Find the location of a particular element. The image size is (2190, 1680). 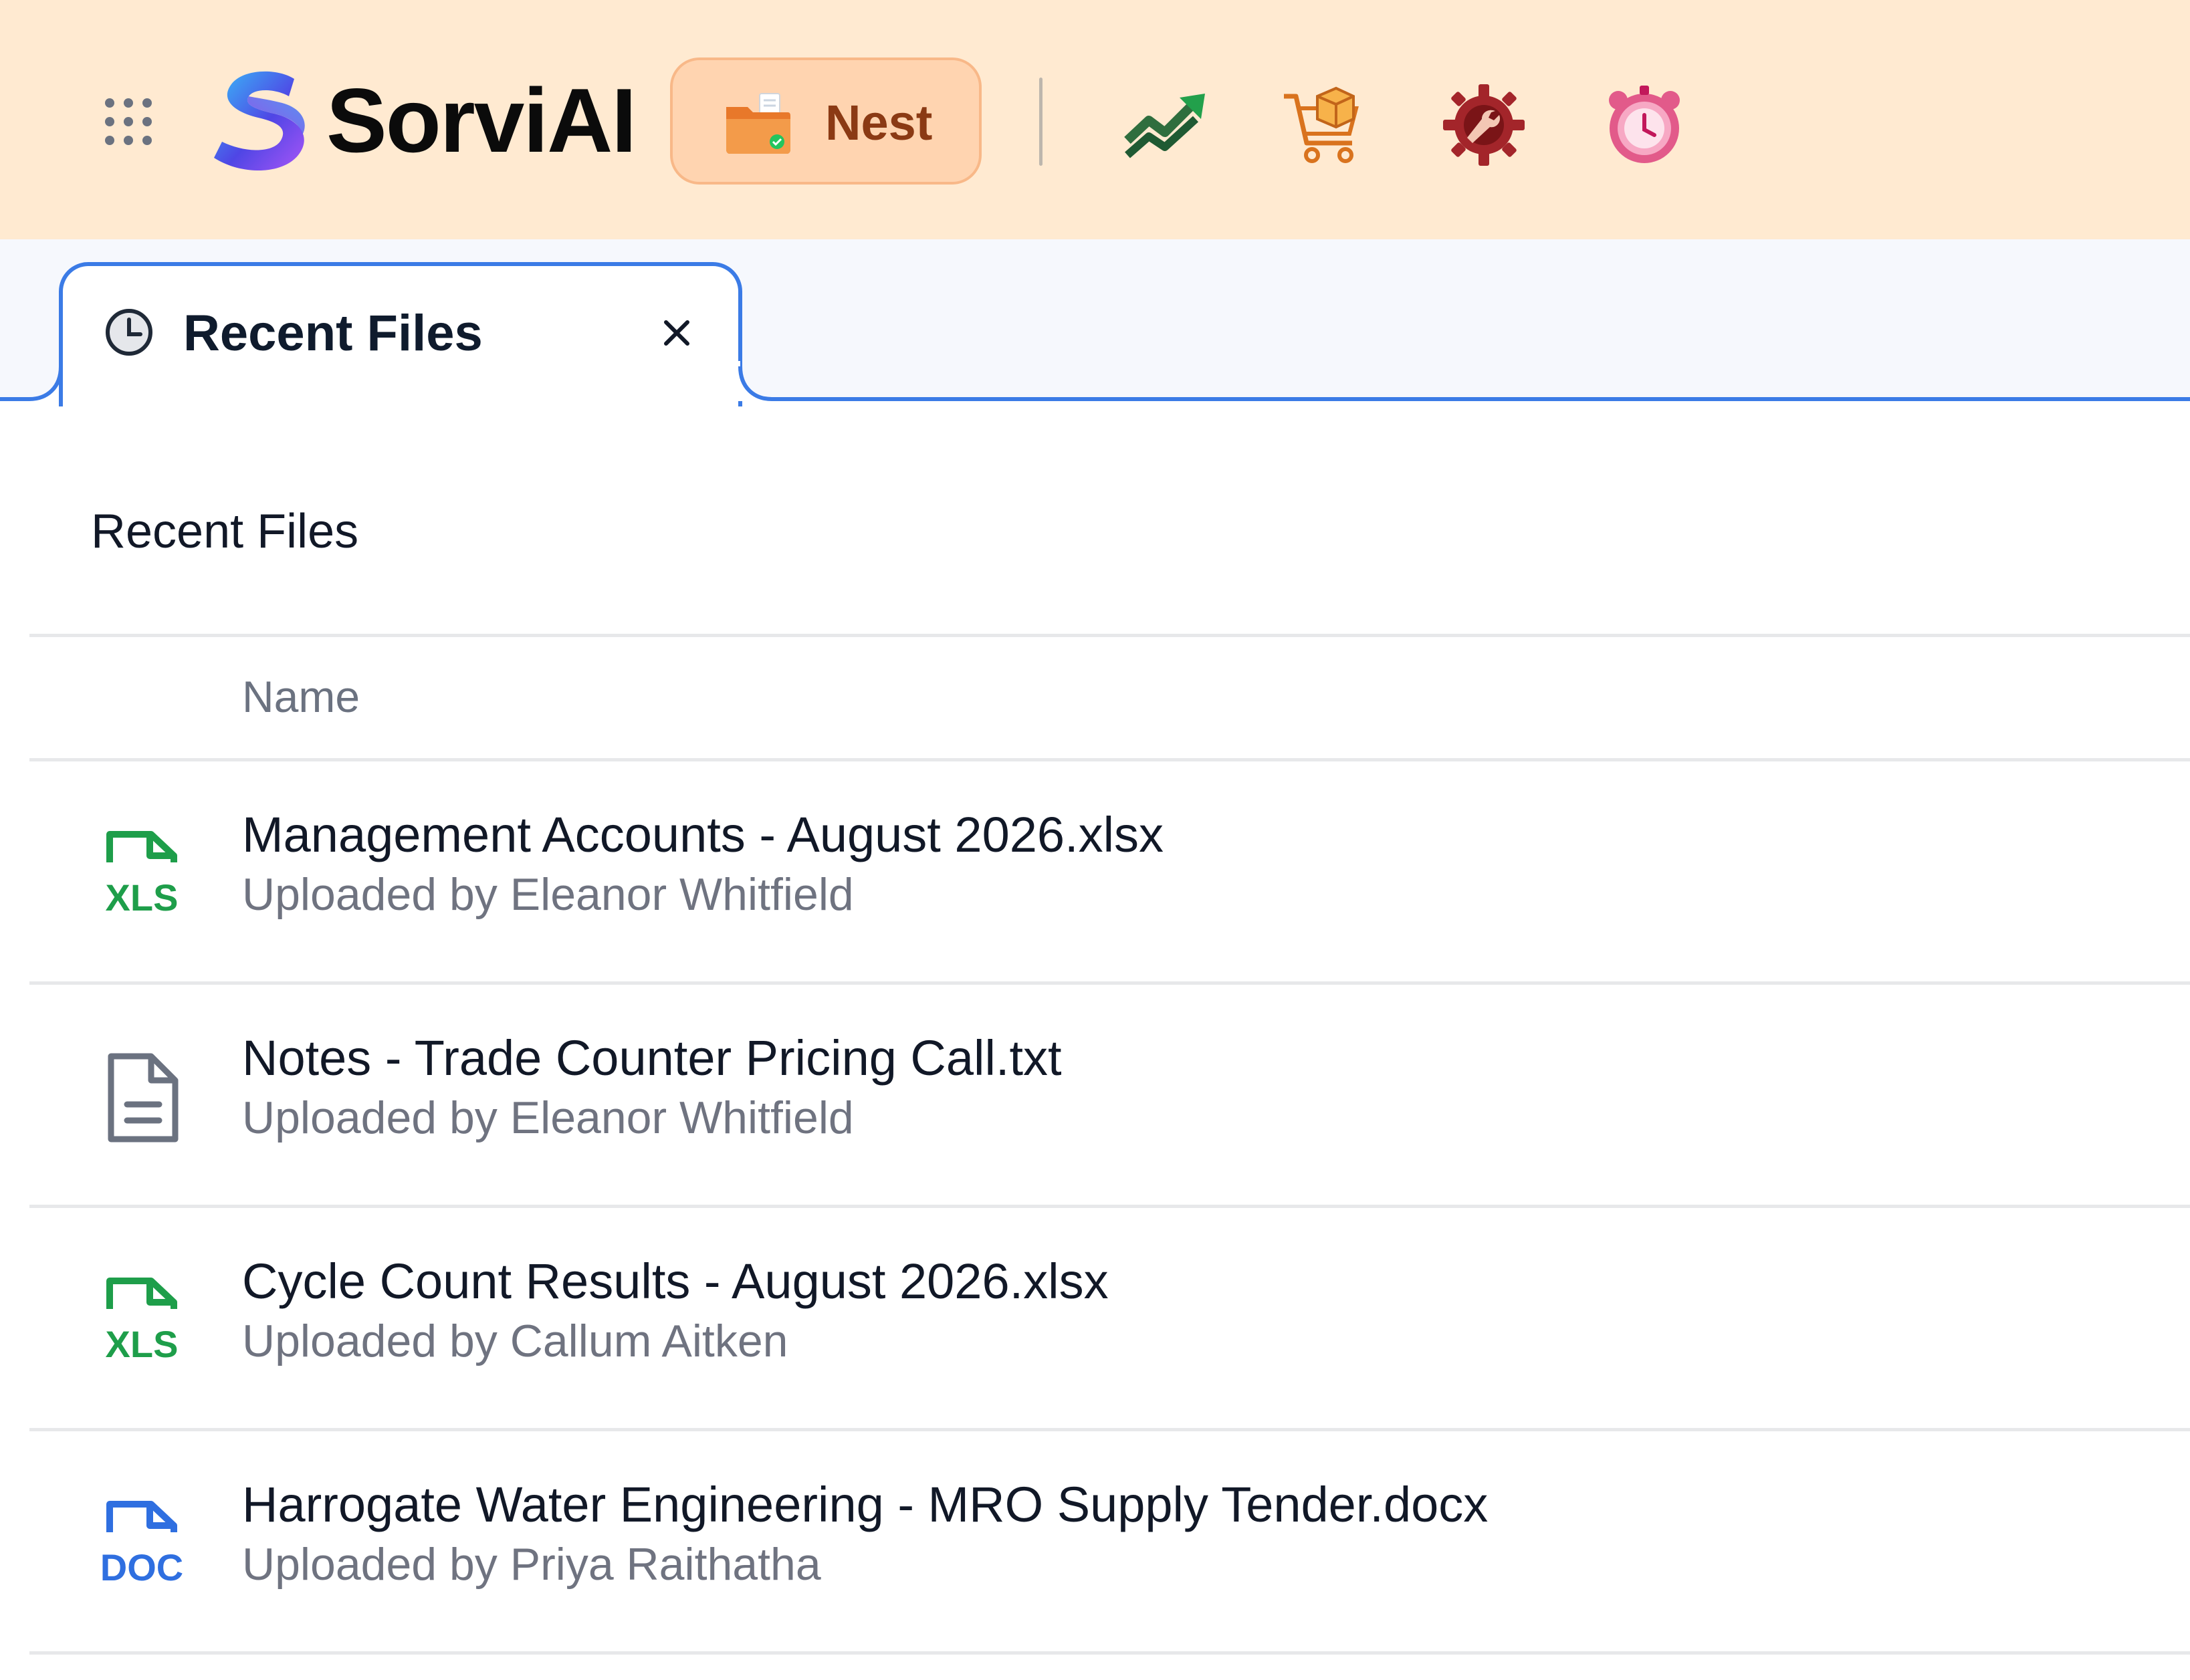

nest-app-label: Nest is located at coordinates (879, 123).